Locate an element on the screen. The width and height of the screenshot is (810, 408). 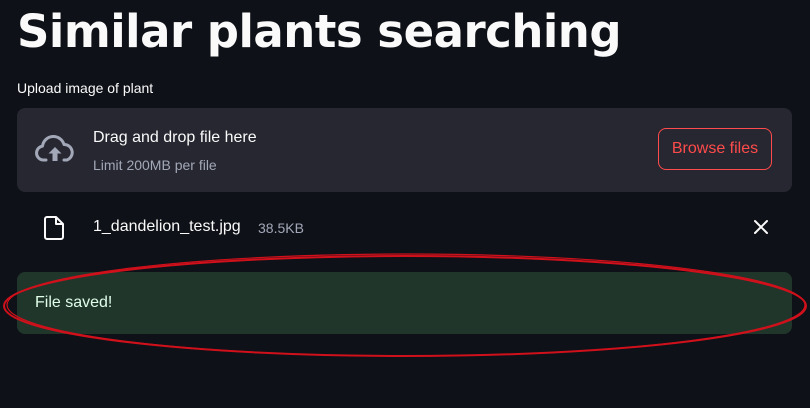
dropzone-instructions: Drag and drop file here is located at coordinates (175, 137).